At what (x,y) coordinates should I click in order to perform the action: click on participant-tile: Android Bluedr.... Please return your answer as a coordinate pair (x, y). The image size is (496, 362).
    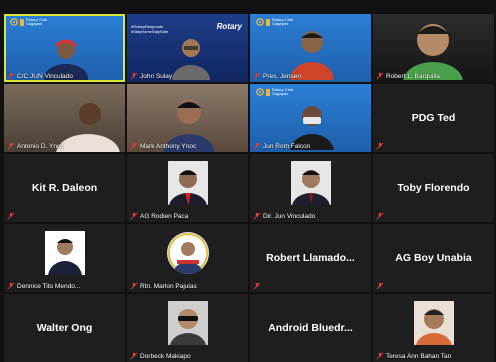
    Looking at the image, I should click on (310, 328).